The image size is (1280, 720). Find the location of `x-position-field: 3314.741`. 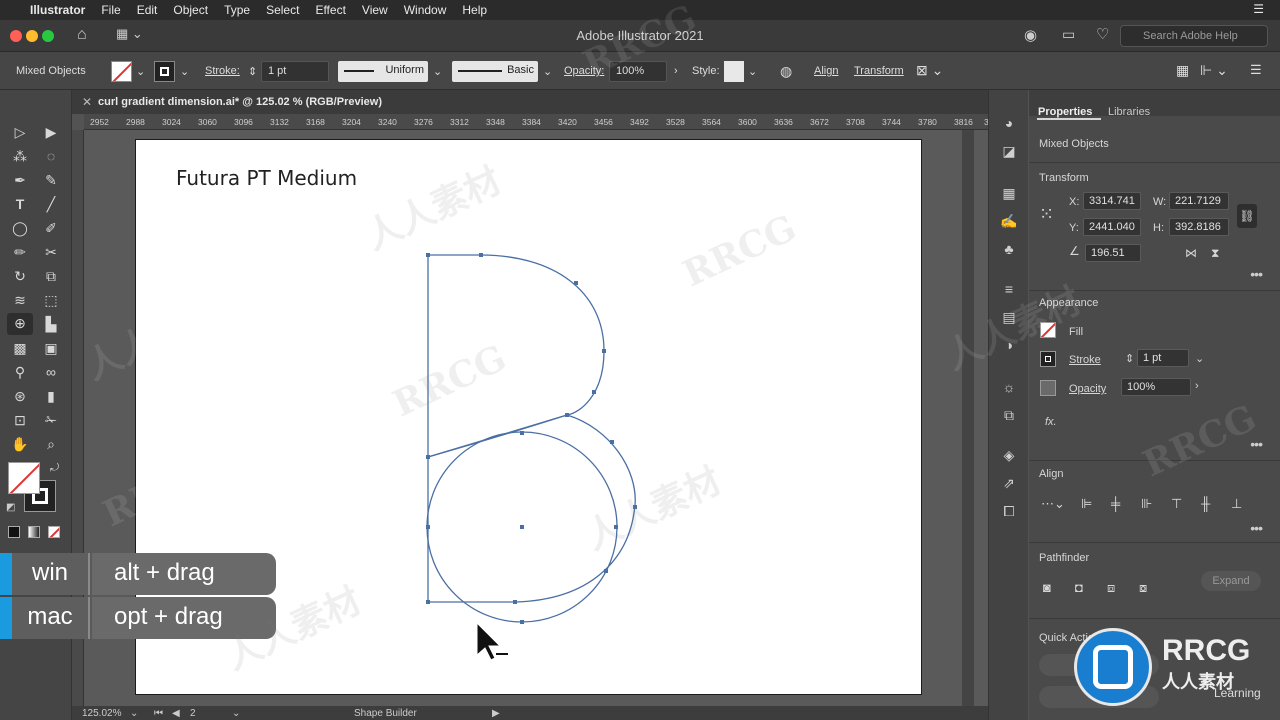

x-position-field: 3314.741 is located at coordinates (1112, 201).